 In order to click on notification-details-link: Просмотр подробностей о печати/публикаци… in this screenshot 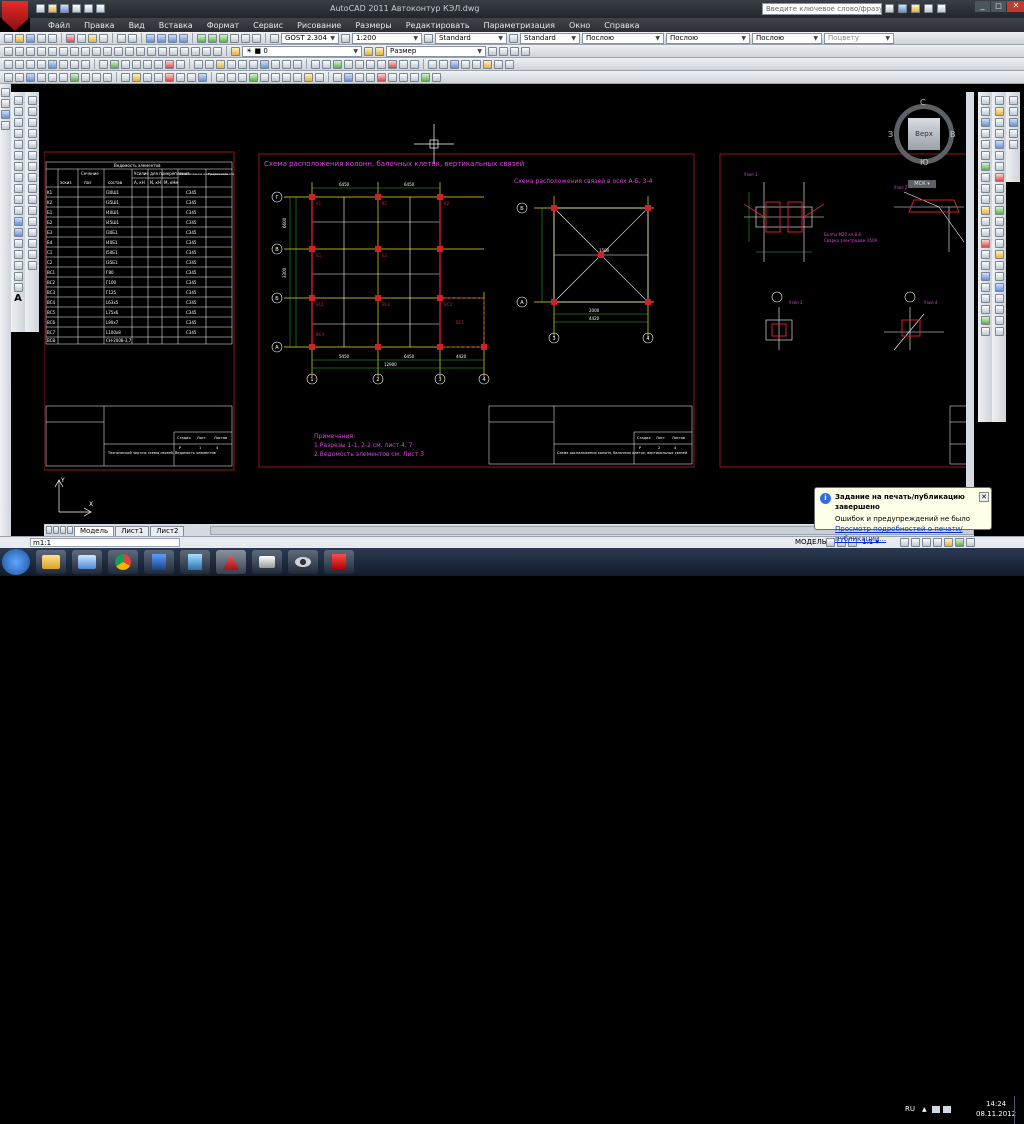, I will do `click(899, 534)`.